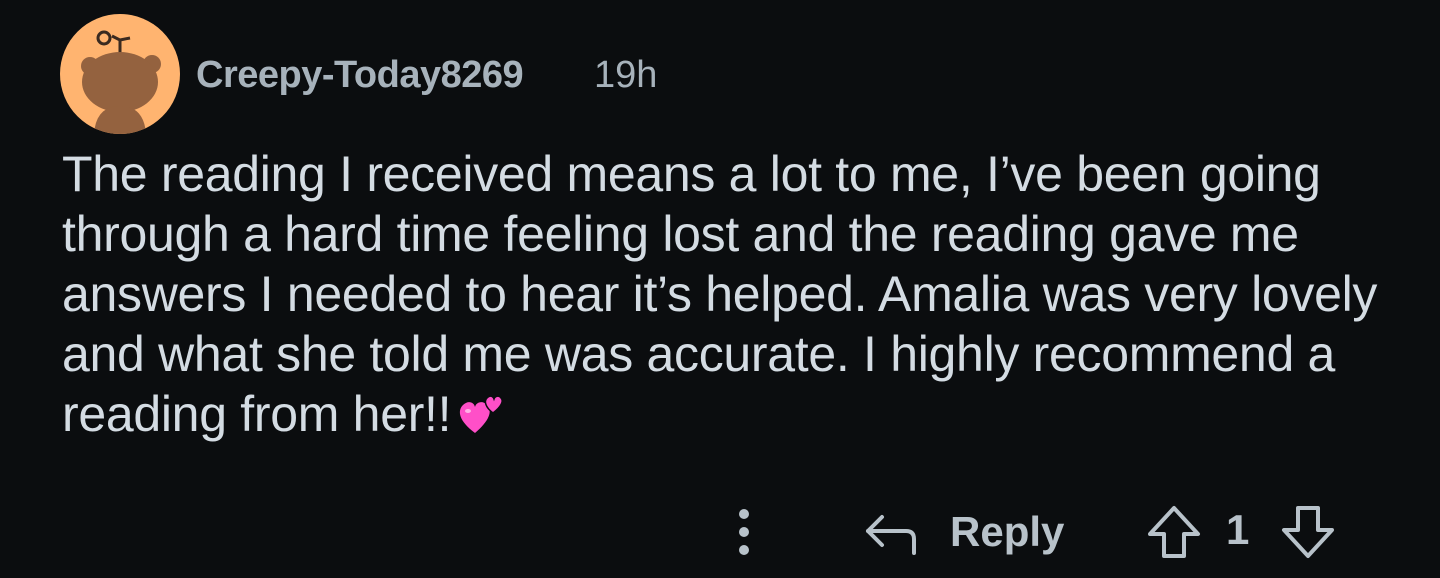 The height and width of the screenshot is (578, 1440). I want to click on downvote-button, so click(1308, 534).